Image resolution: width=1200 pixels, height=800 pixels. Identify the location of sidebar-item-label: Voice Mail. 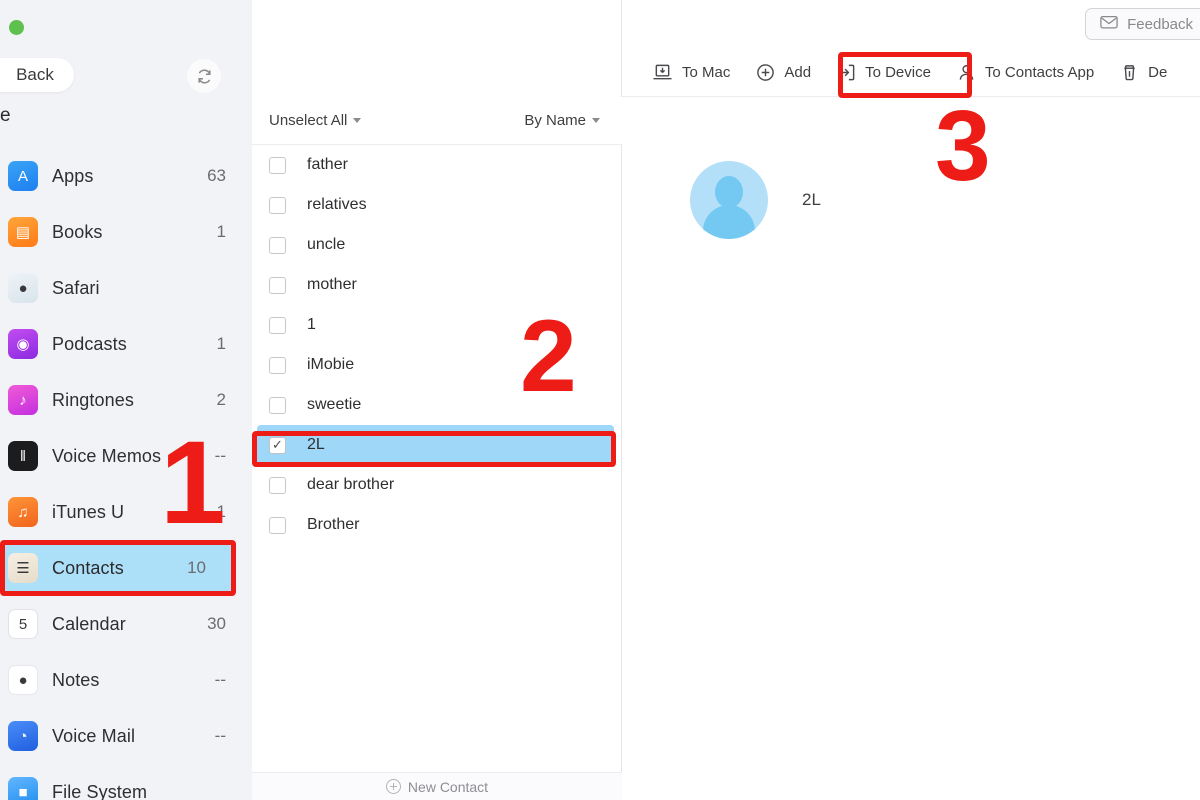
(94, 735).